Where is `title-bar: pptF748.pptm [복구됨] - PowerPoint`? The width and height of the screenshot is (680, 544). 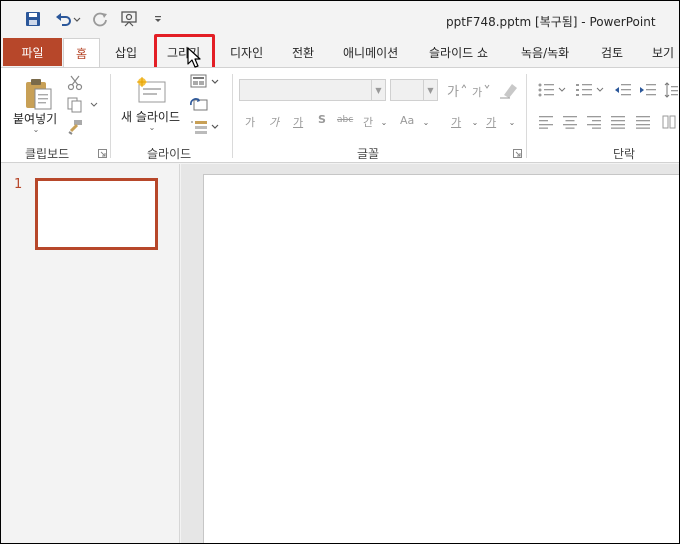
title-bar: pptF748.pptm [복구됨] - PowerPoint is located at coordinates (340, 19).